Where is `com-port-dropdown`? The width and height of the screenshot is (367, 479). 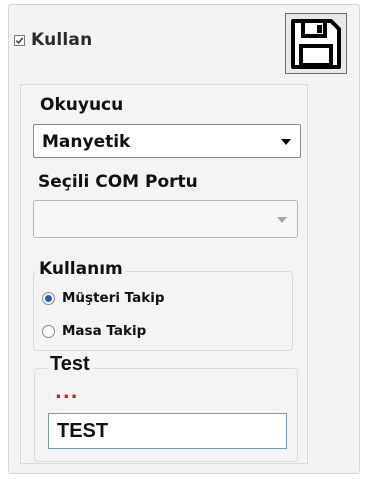 com-port-dropdown is located at coordinates (165, 219).